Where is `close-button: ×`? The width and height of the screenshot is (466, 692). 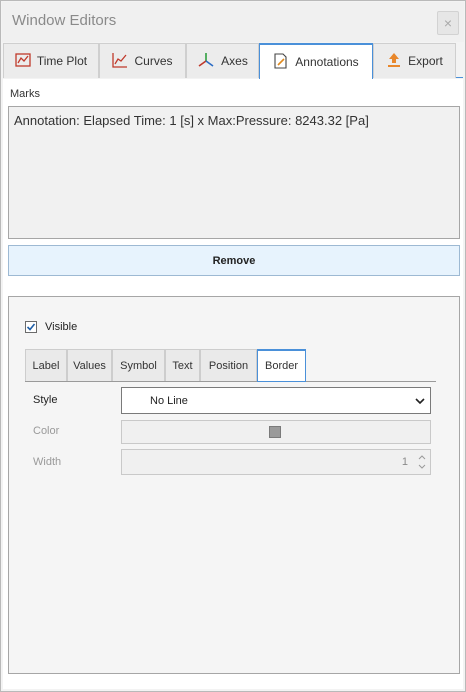 close-button: × is located at coordinates (448, 23).